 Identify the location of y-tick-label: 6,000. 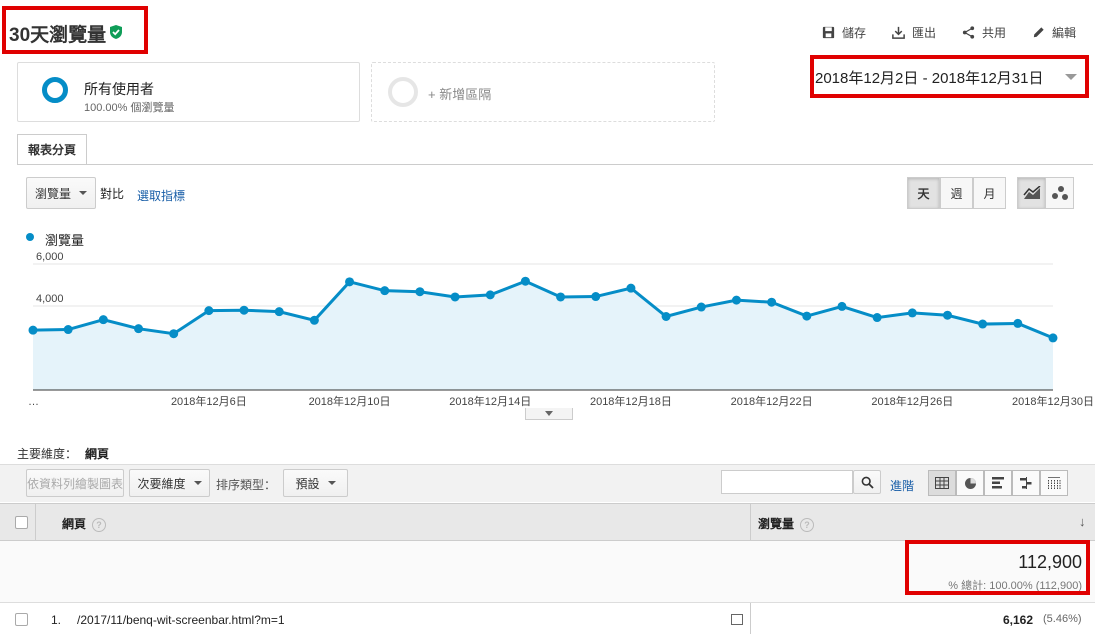
(50, 257).